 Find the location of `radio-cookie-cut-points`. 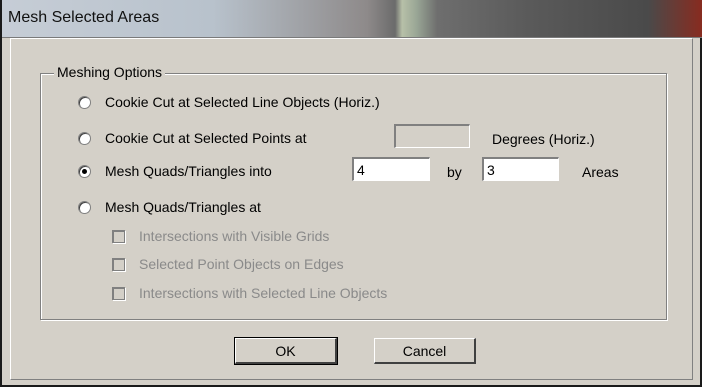

radio-cookie-cut-points is located at coordinates (84, 138).